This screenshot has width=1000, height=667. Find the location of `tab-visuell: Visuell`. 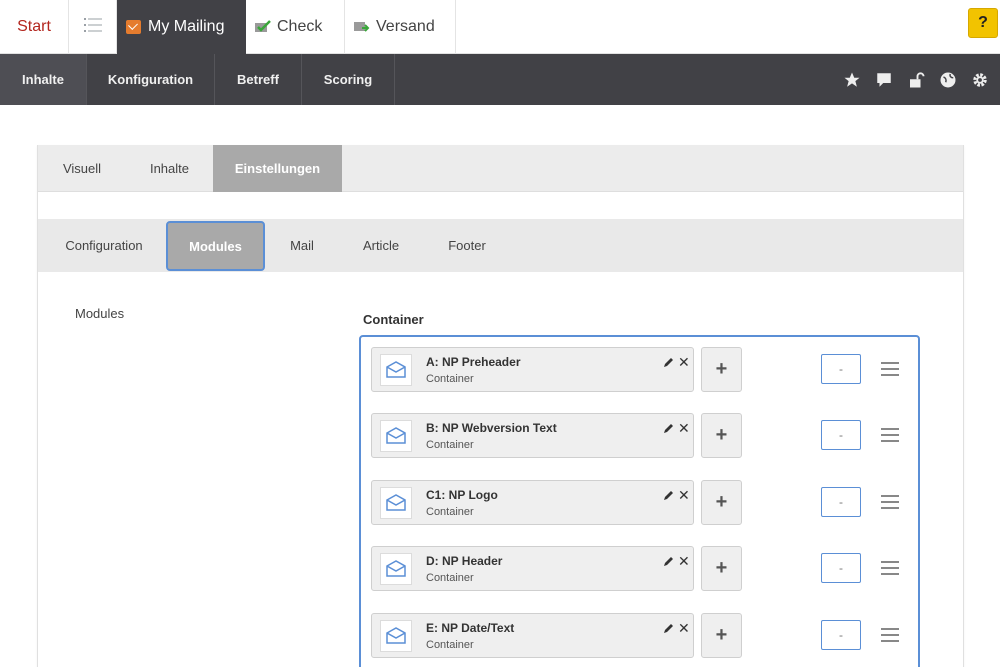

tab-visuell: Visuell is located at coordinates (82, 168).